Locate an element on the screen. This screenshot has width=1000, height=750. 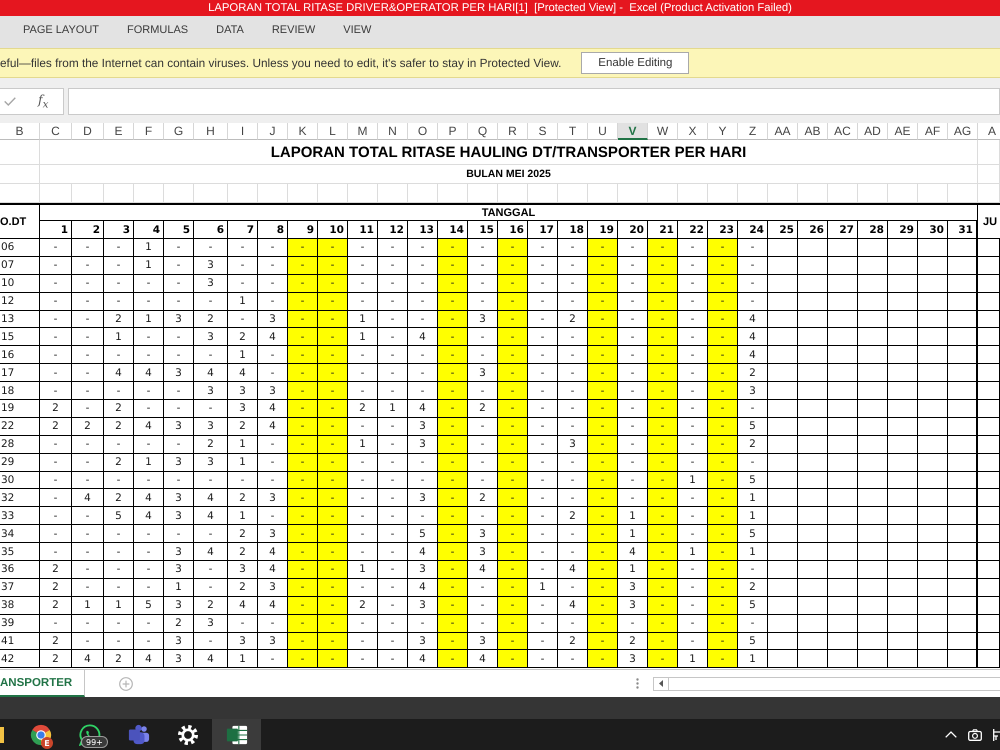
column-header: L is located at coordinates (333, 131).